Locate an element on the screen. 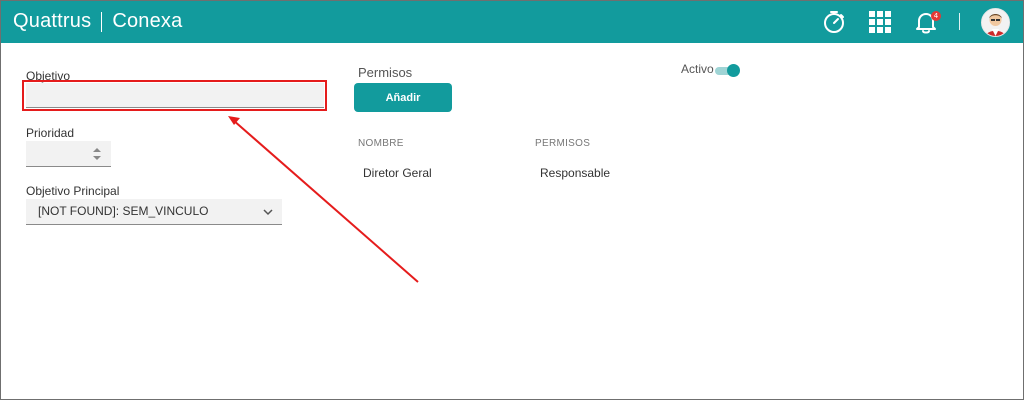 This screenshot has width=1024, height=400. header-divider is located at coordinates (959, 21).